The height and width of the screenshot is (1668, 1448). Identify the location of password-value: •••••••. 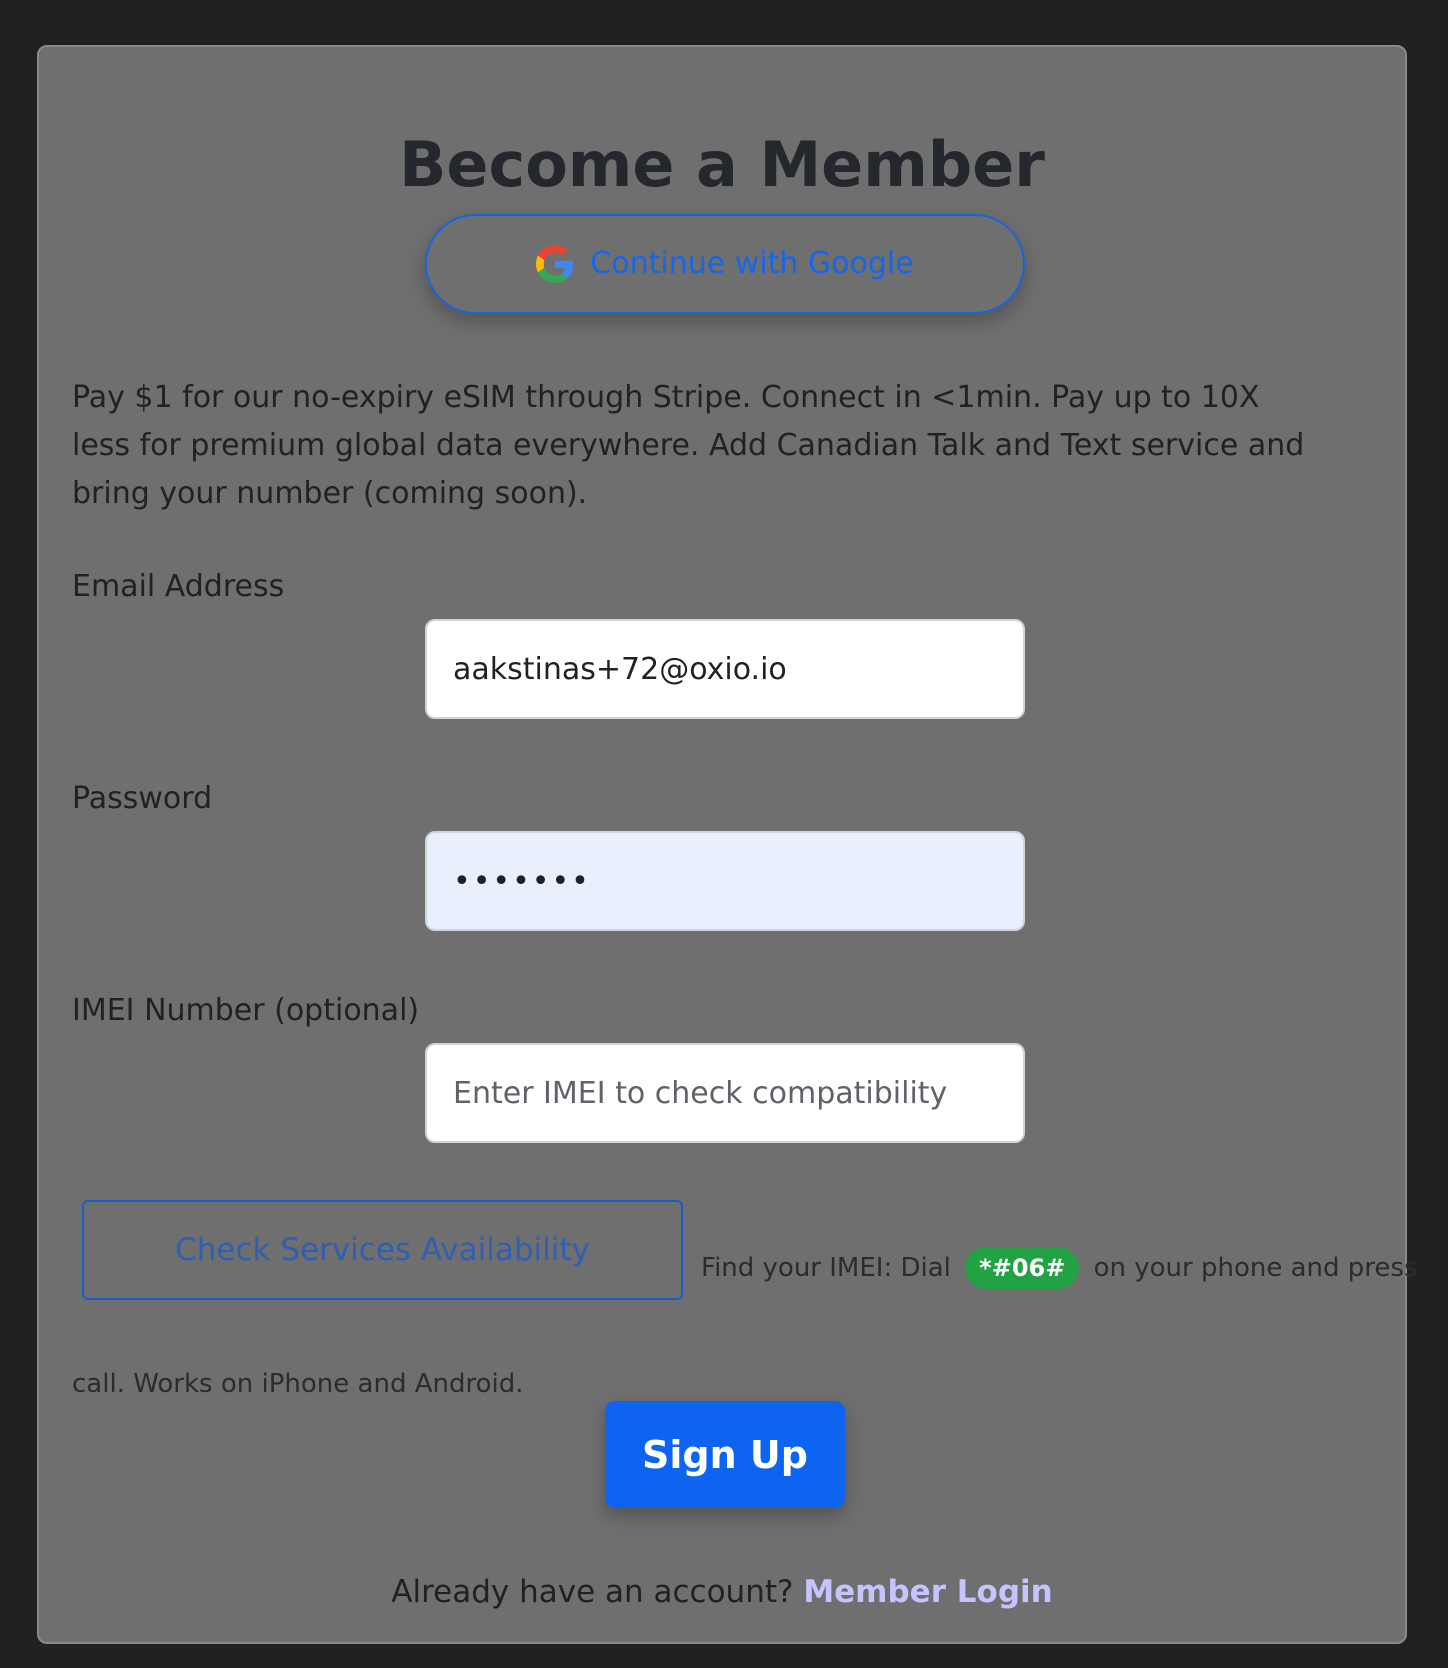
(522, 881).